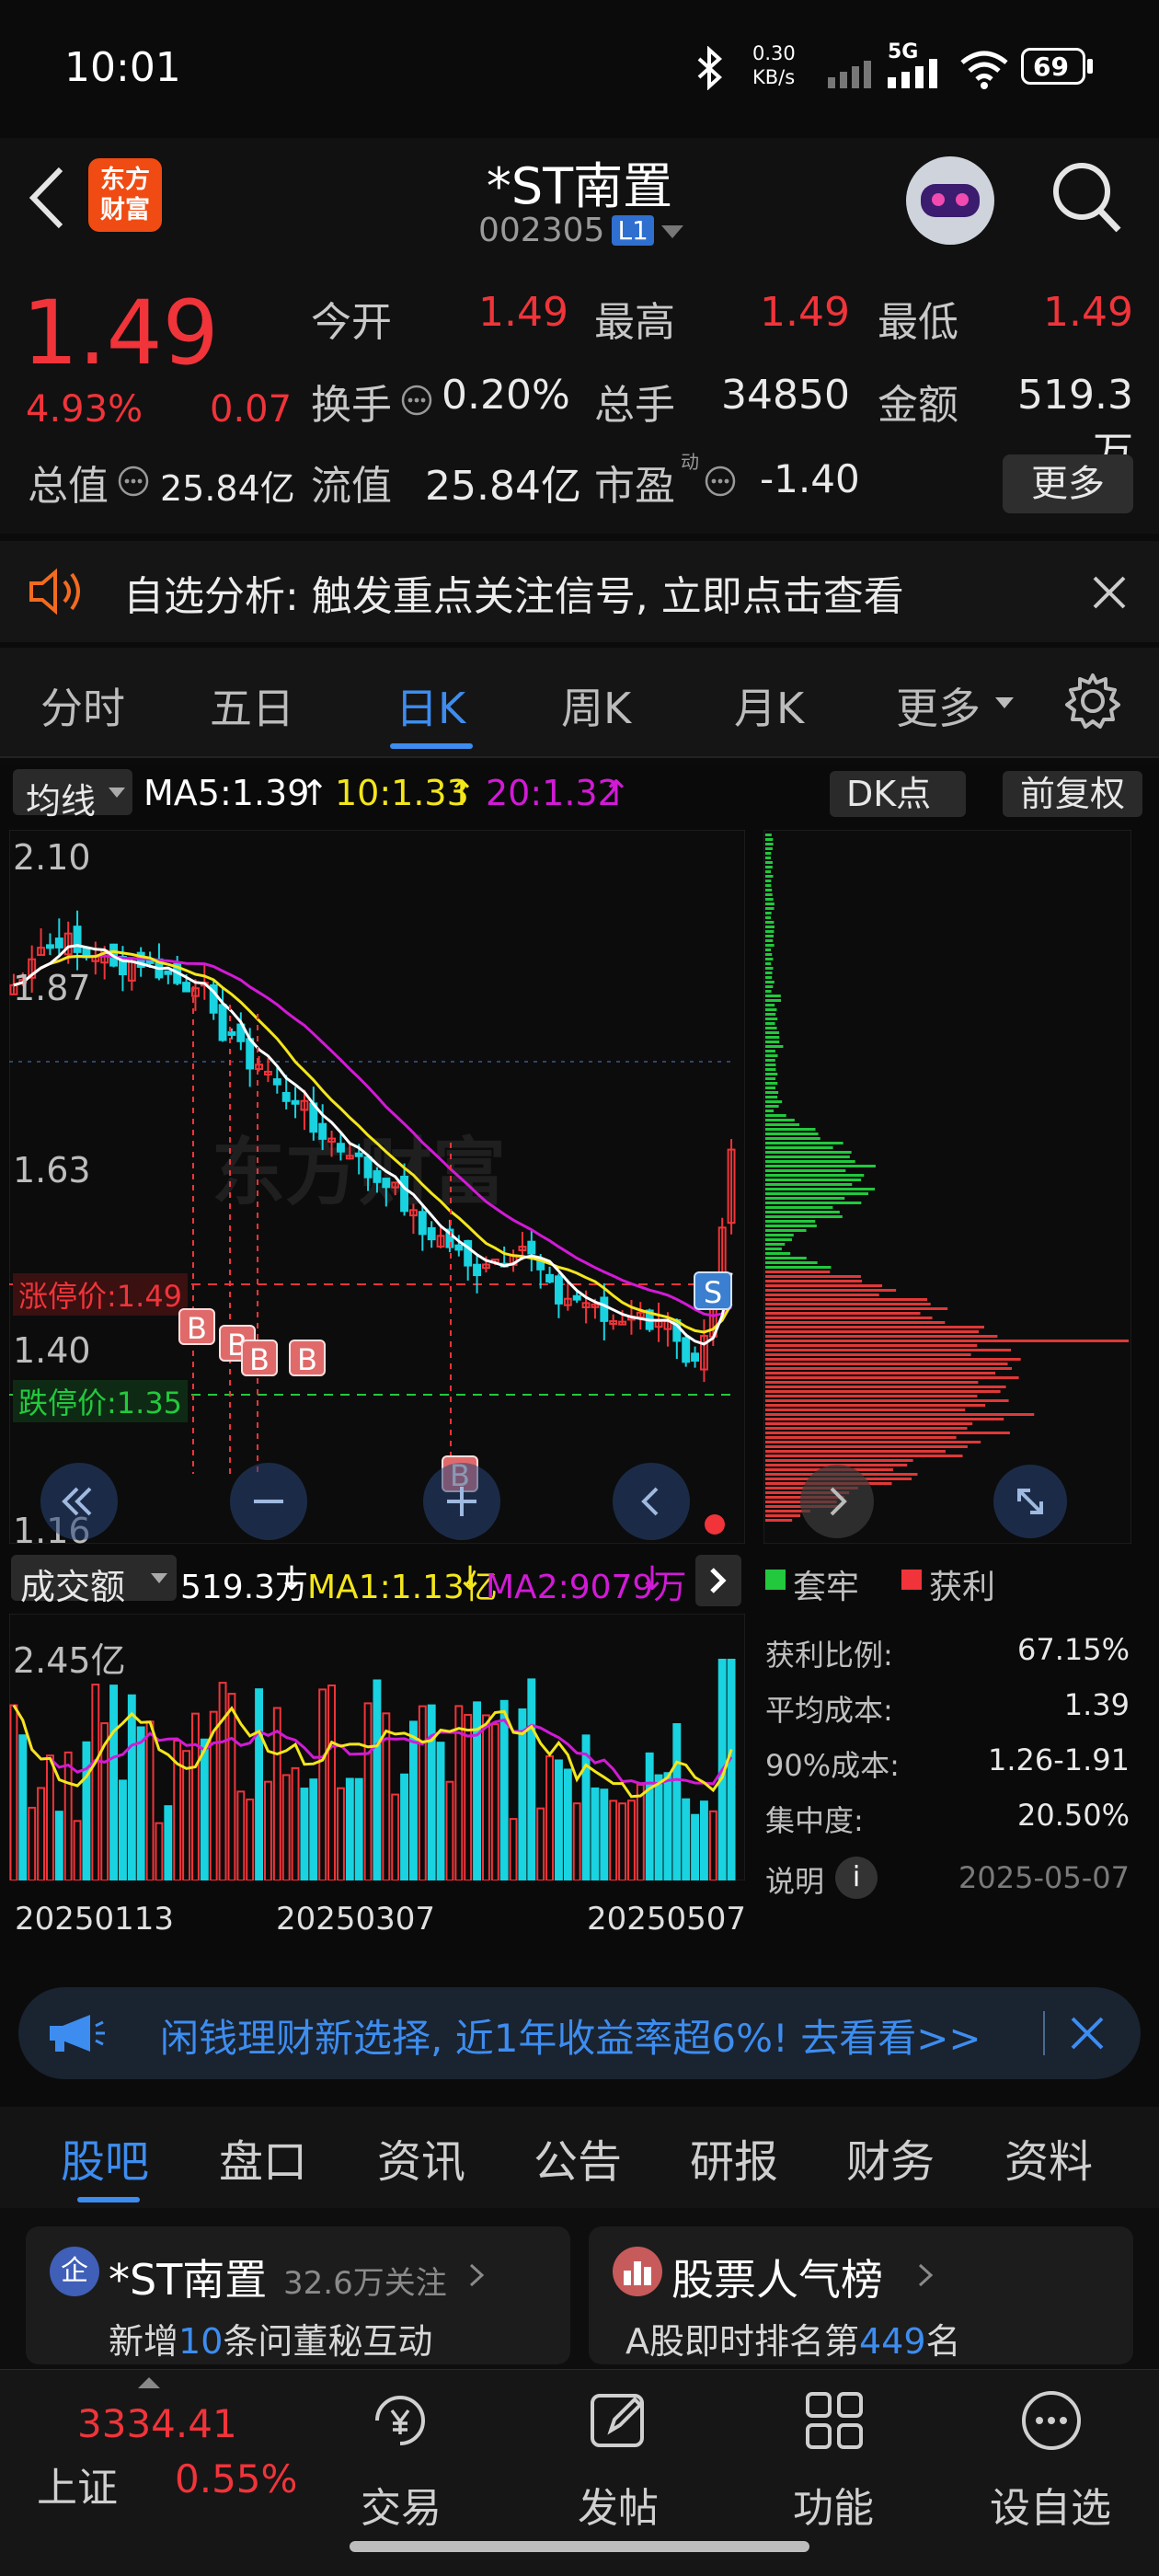 The width and height of the screenshot is (1159, 2576). Describe the element at coordinates (470, 1579) in the screenshot. I see `vol-ma1-arrow: ↓` at that location.